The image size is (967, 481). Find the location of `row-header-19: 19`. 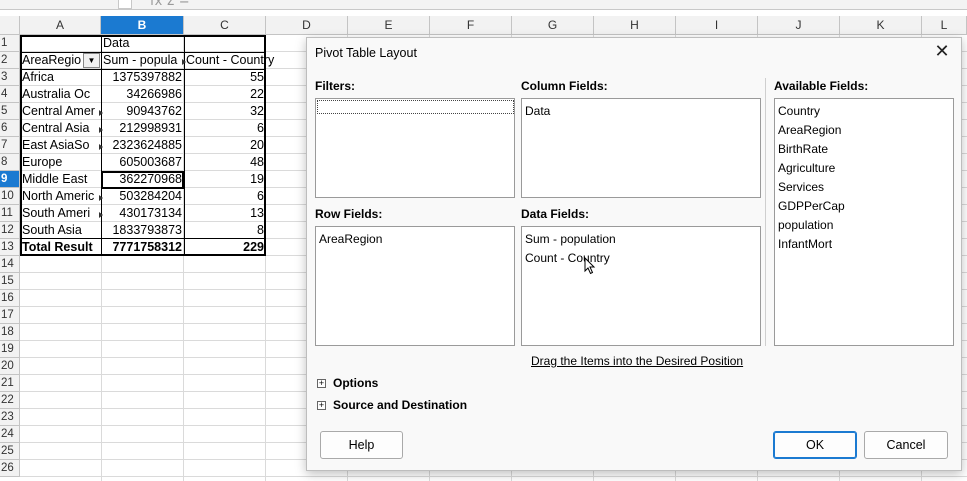

row-header-19: 19 is located at coordinates (10, 349).